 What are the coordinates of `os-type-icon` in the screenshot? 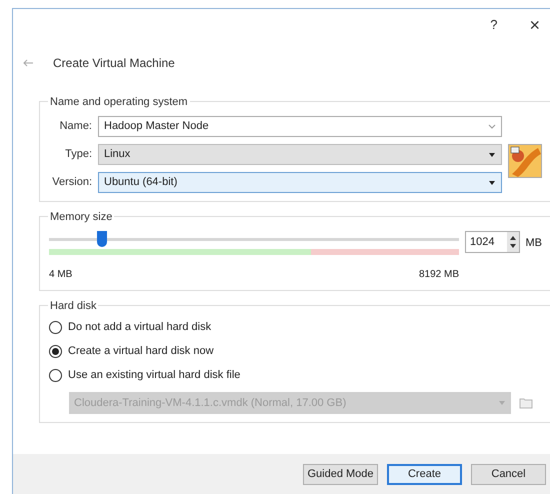 It's located at (525, 161).